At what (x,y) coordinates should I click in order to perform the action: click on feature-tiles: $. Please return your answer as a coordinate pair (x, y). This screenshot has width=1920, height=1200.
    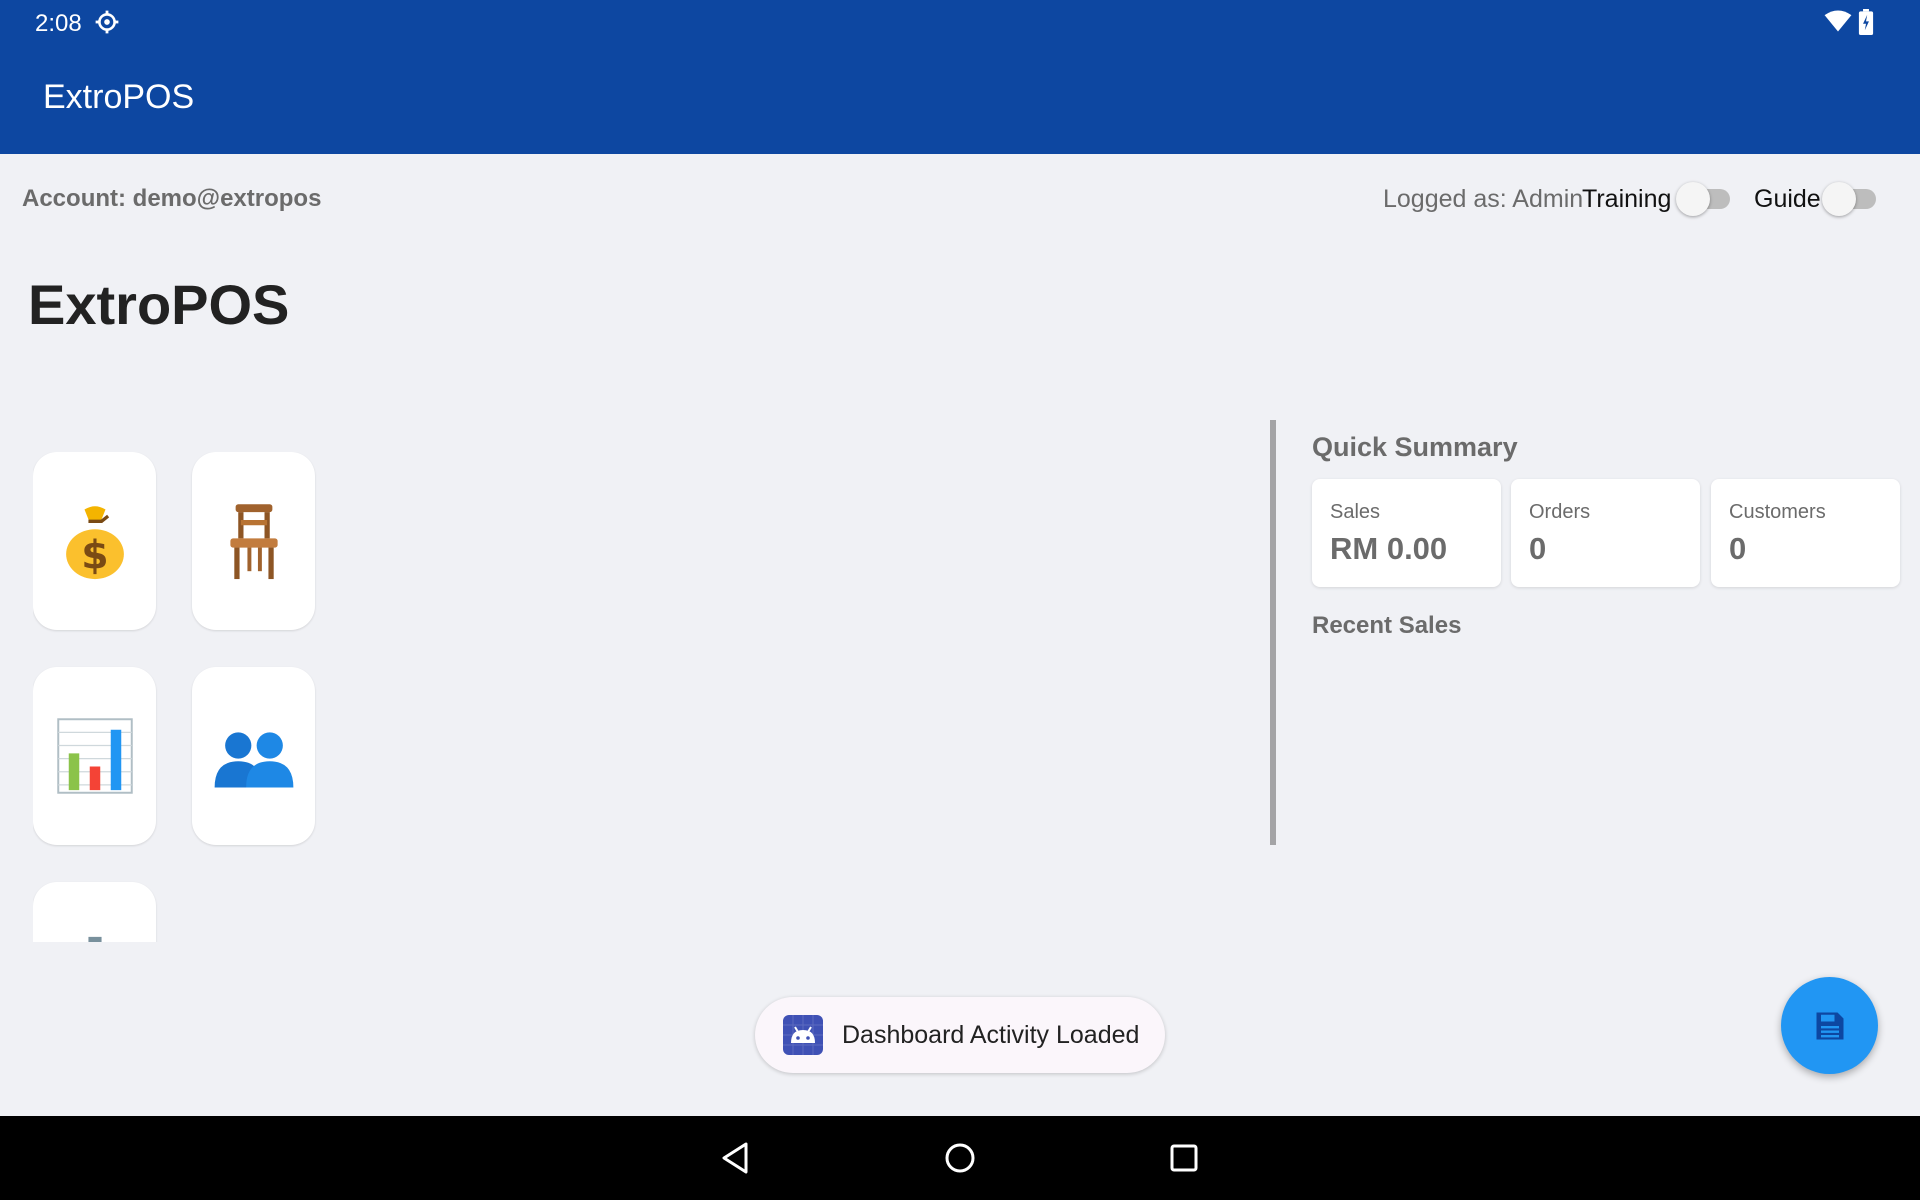
    Looking at the image, I should click on (183, 697).